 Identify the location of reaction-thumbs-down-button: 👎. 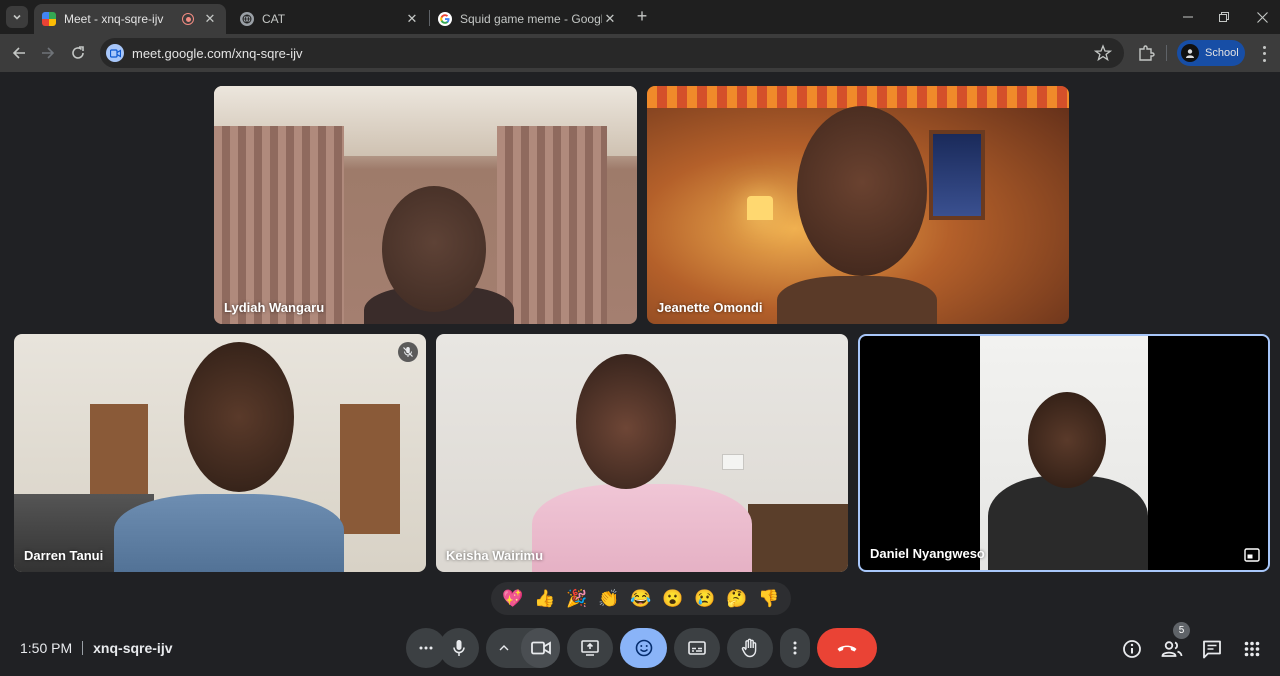
(768, 599).